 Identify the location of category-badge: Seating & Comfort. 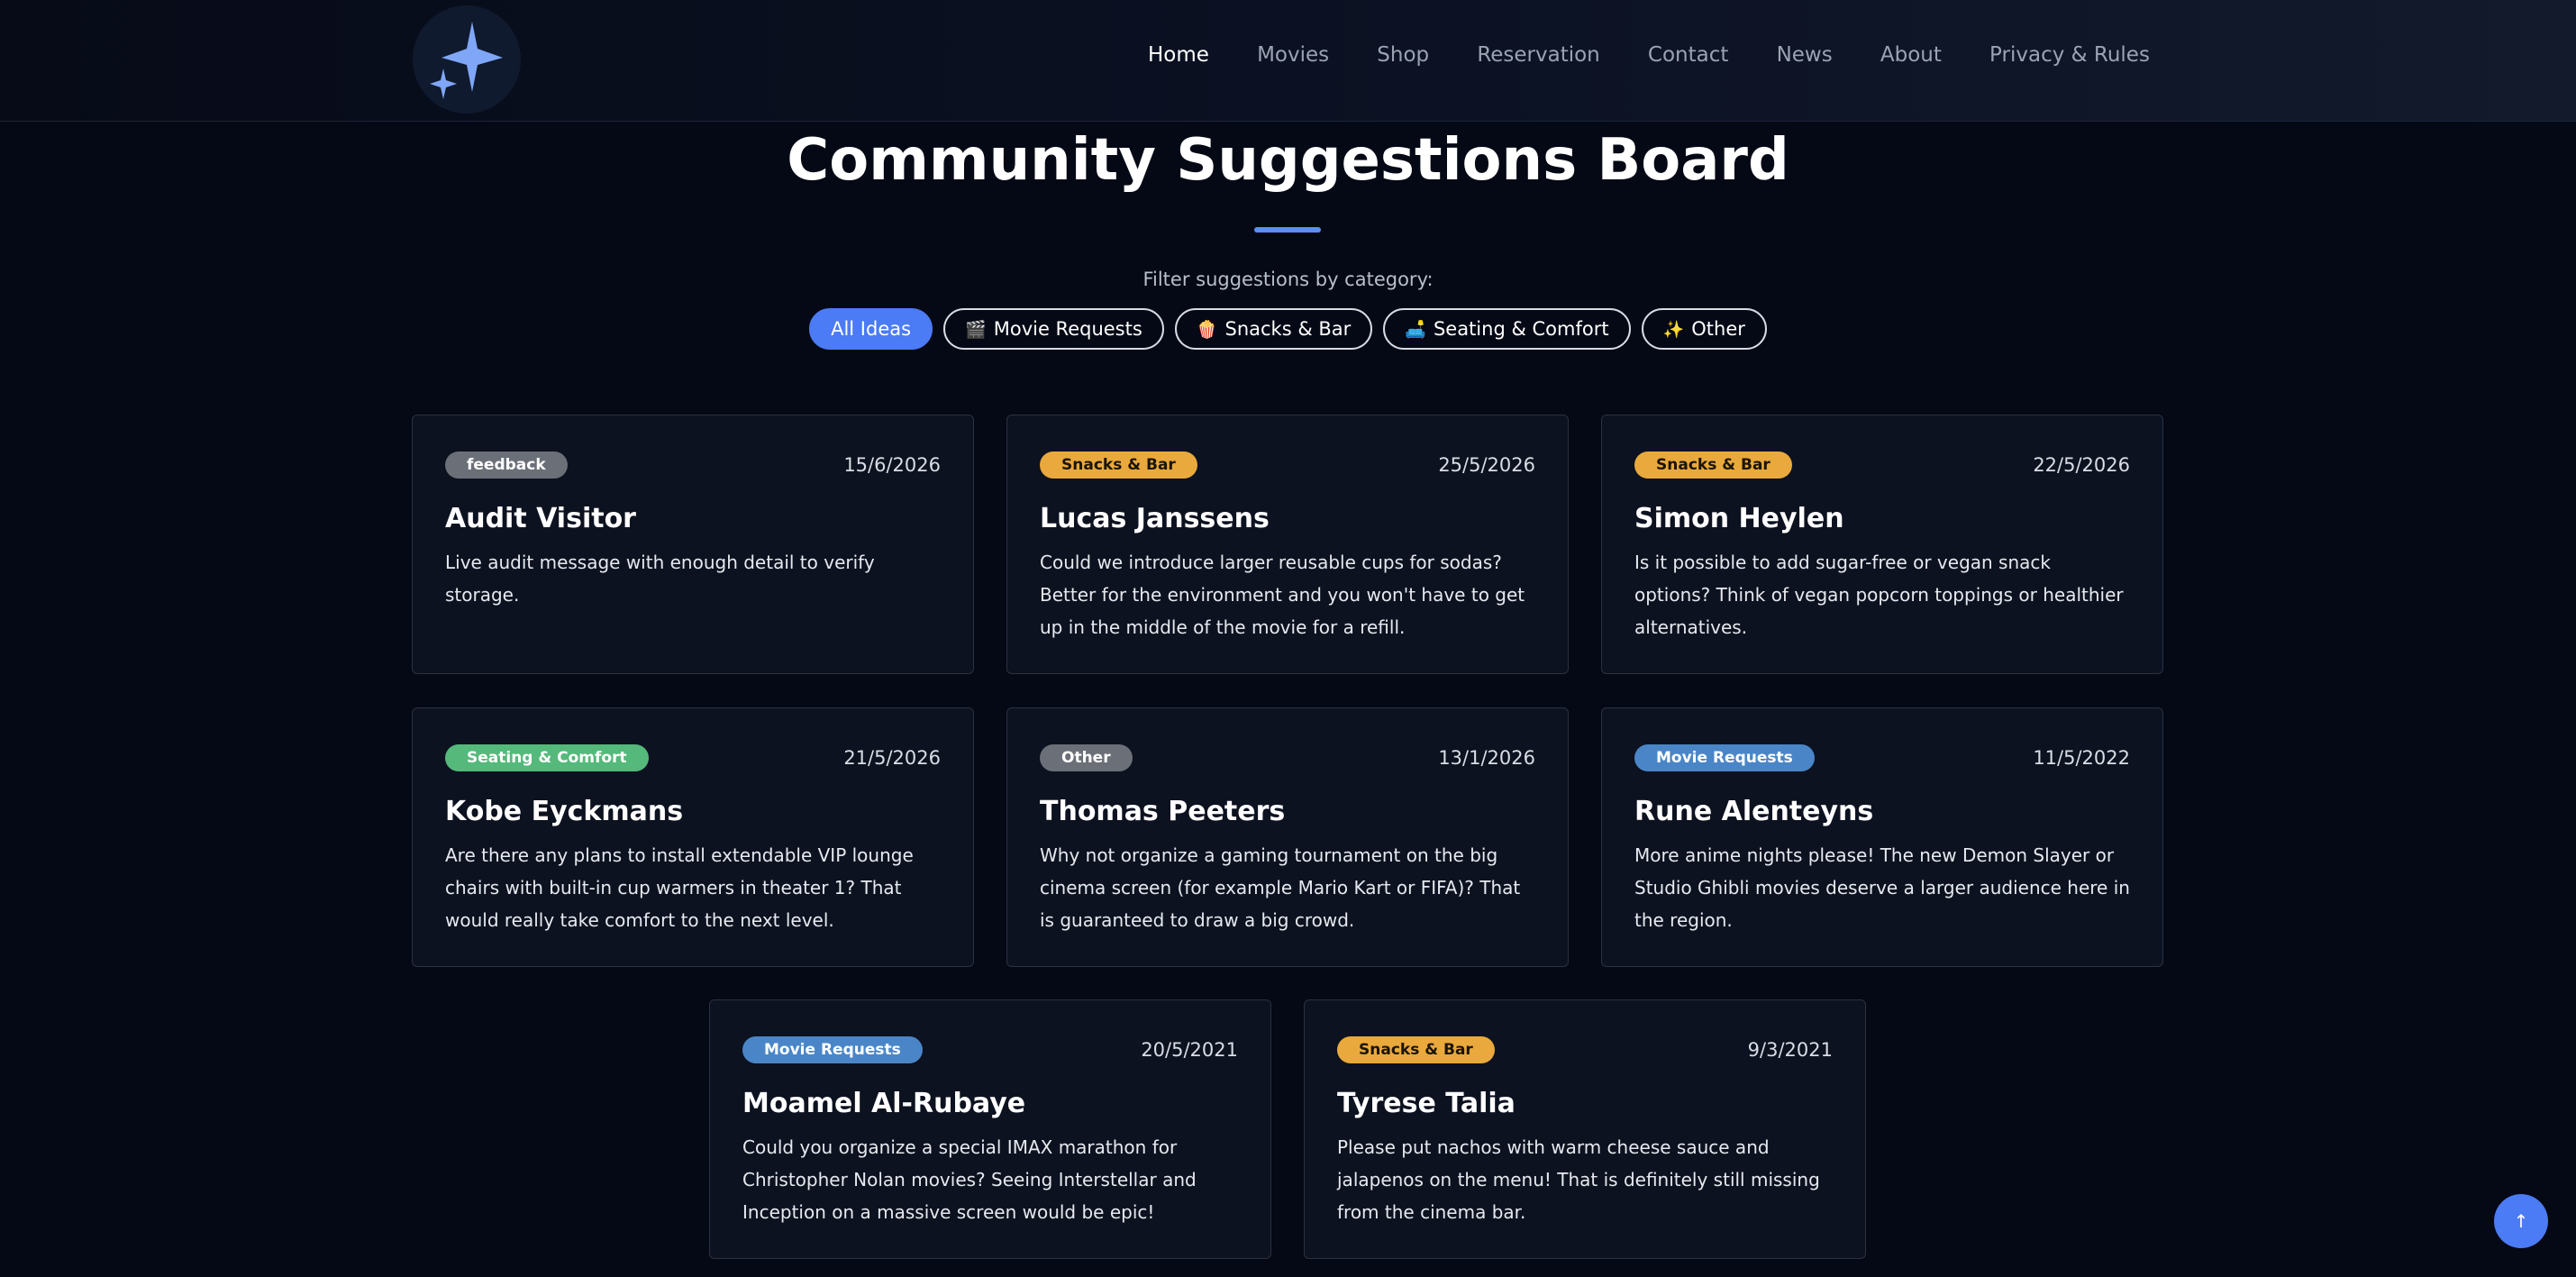
(547, 757).